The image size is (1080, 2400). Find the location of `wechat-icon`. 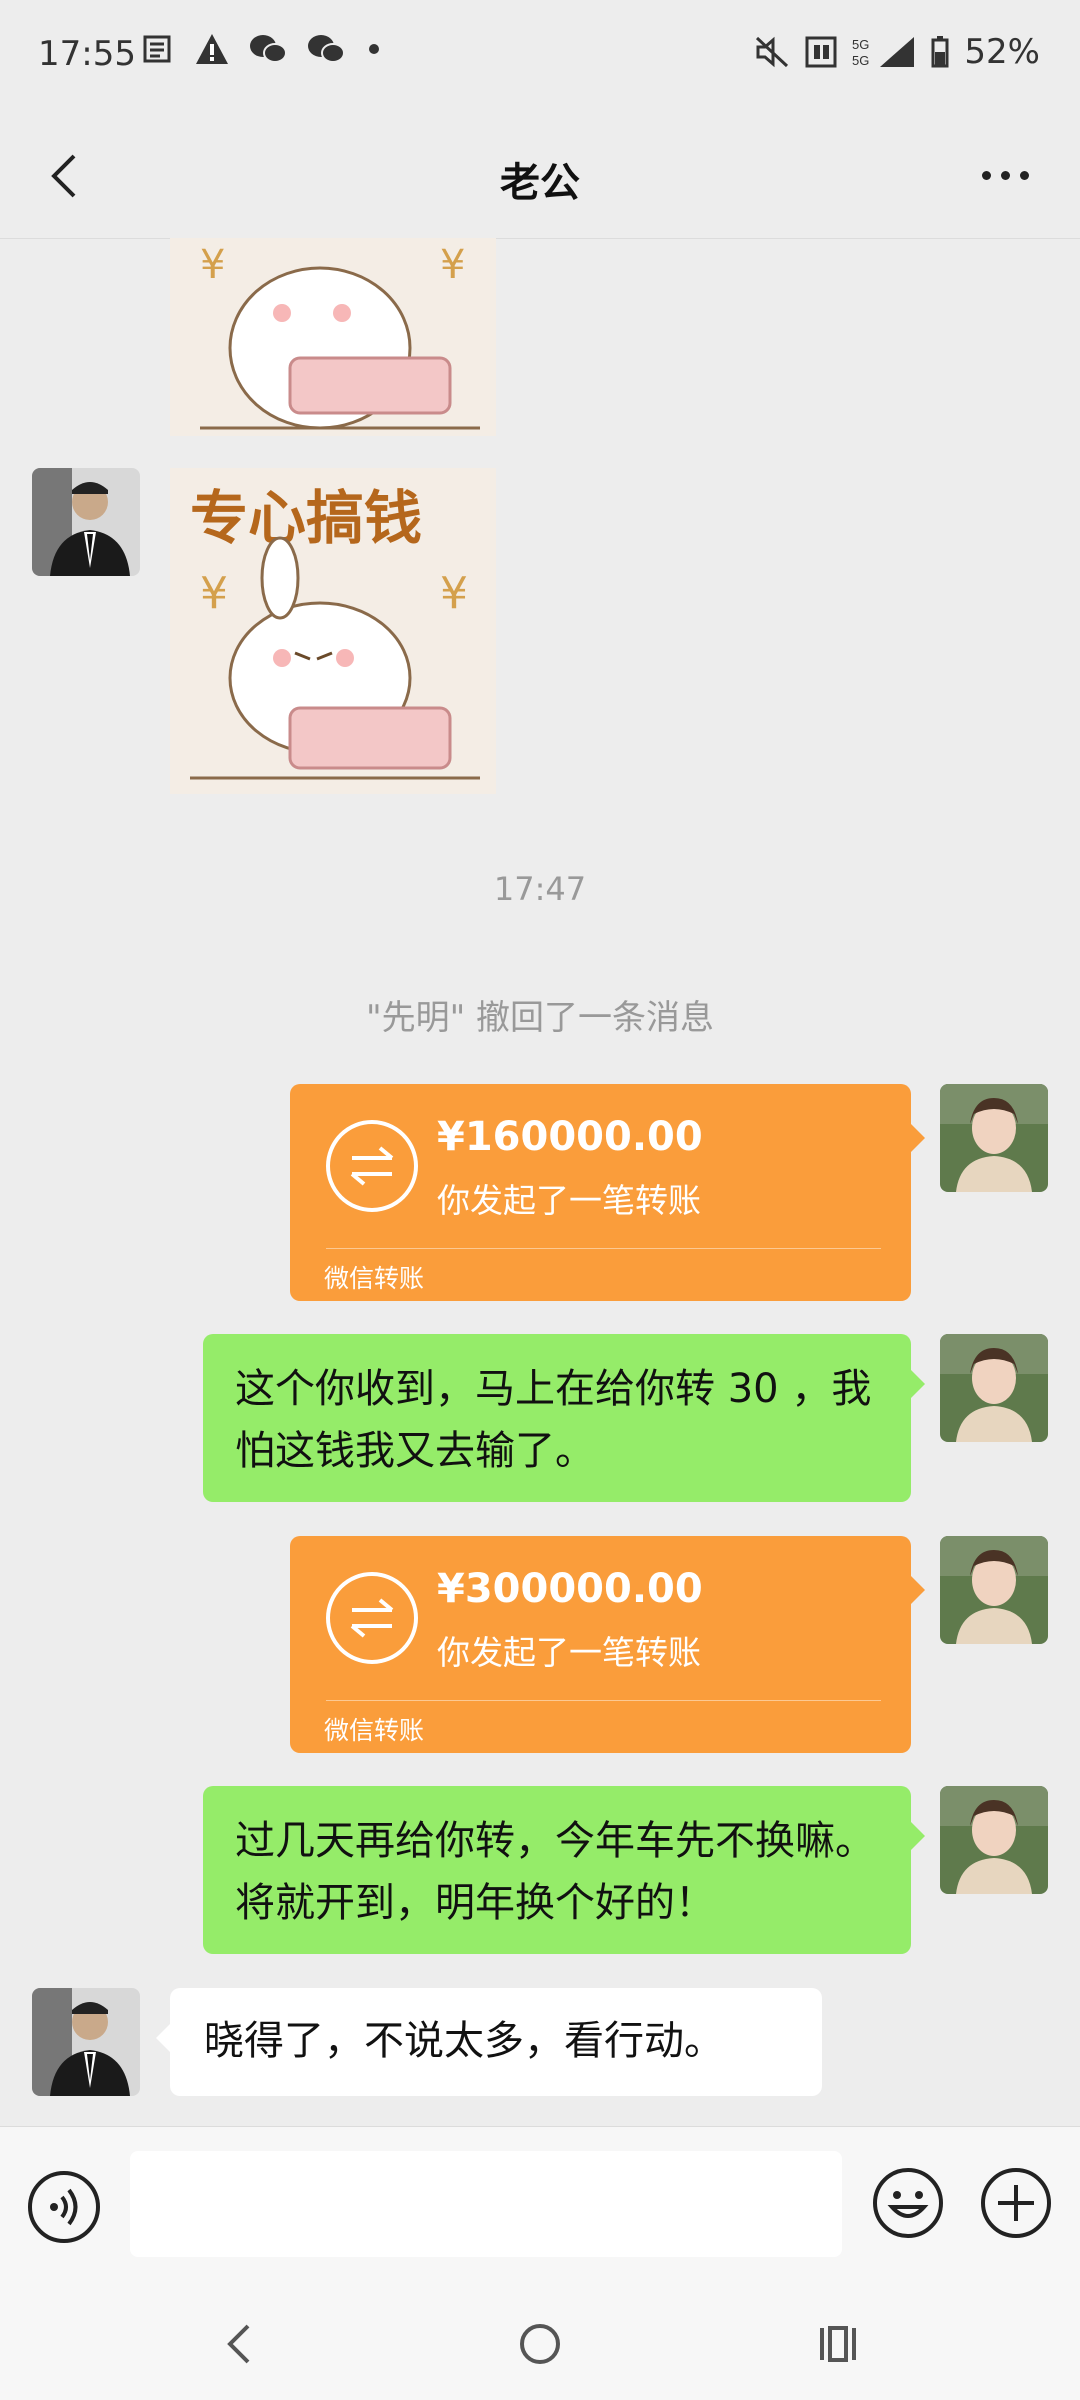

wechat-icon is located at coordinates (268, 49).